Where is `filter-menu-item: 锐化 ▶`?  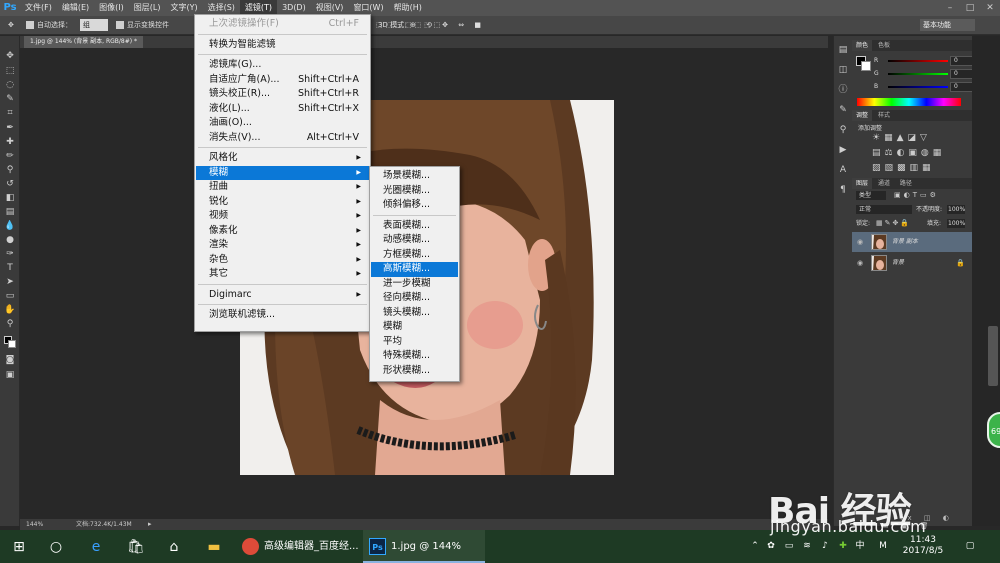 filter-menu-item: 锐化 ▶ is located at coordinates (282, 202).